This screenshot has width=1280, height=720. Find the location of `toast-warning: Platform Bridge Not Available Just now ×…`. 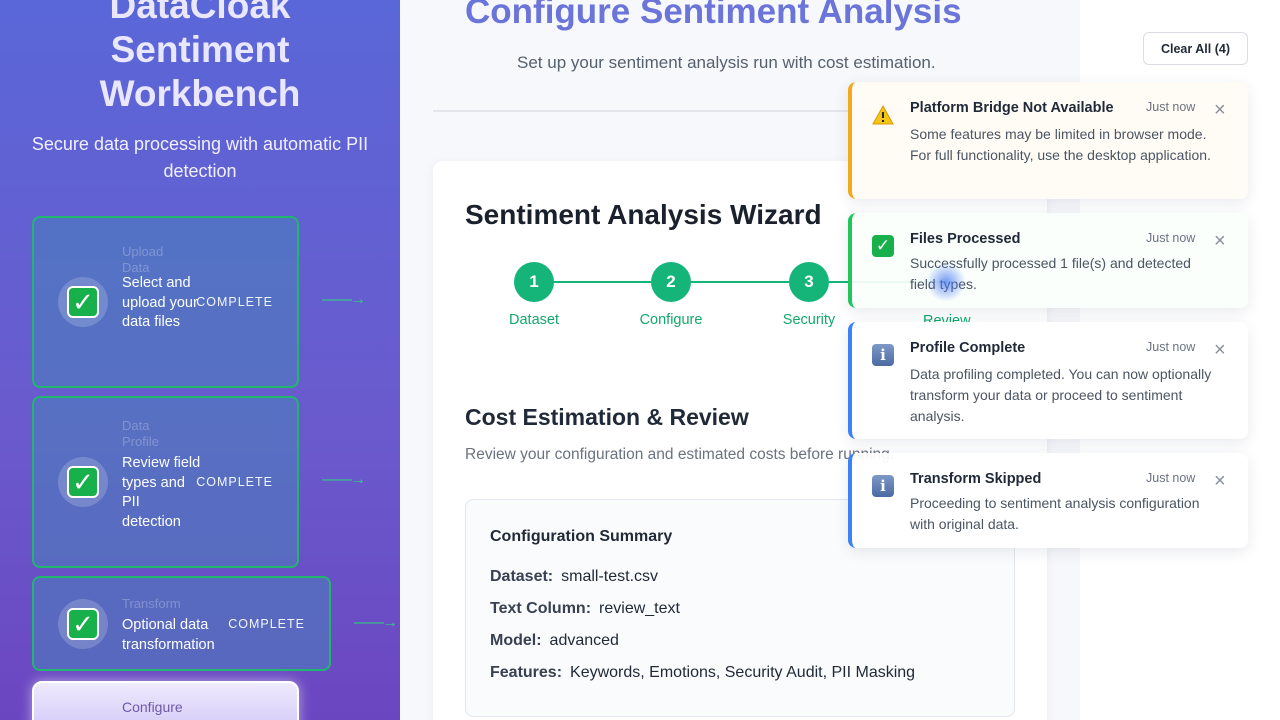

toast-warning: Platform Bridge Not Available Just now ×… is located at coordinates (1048, 140).